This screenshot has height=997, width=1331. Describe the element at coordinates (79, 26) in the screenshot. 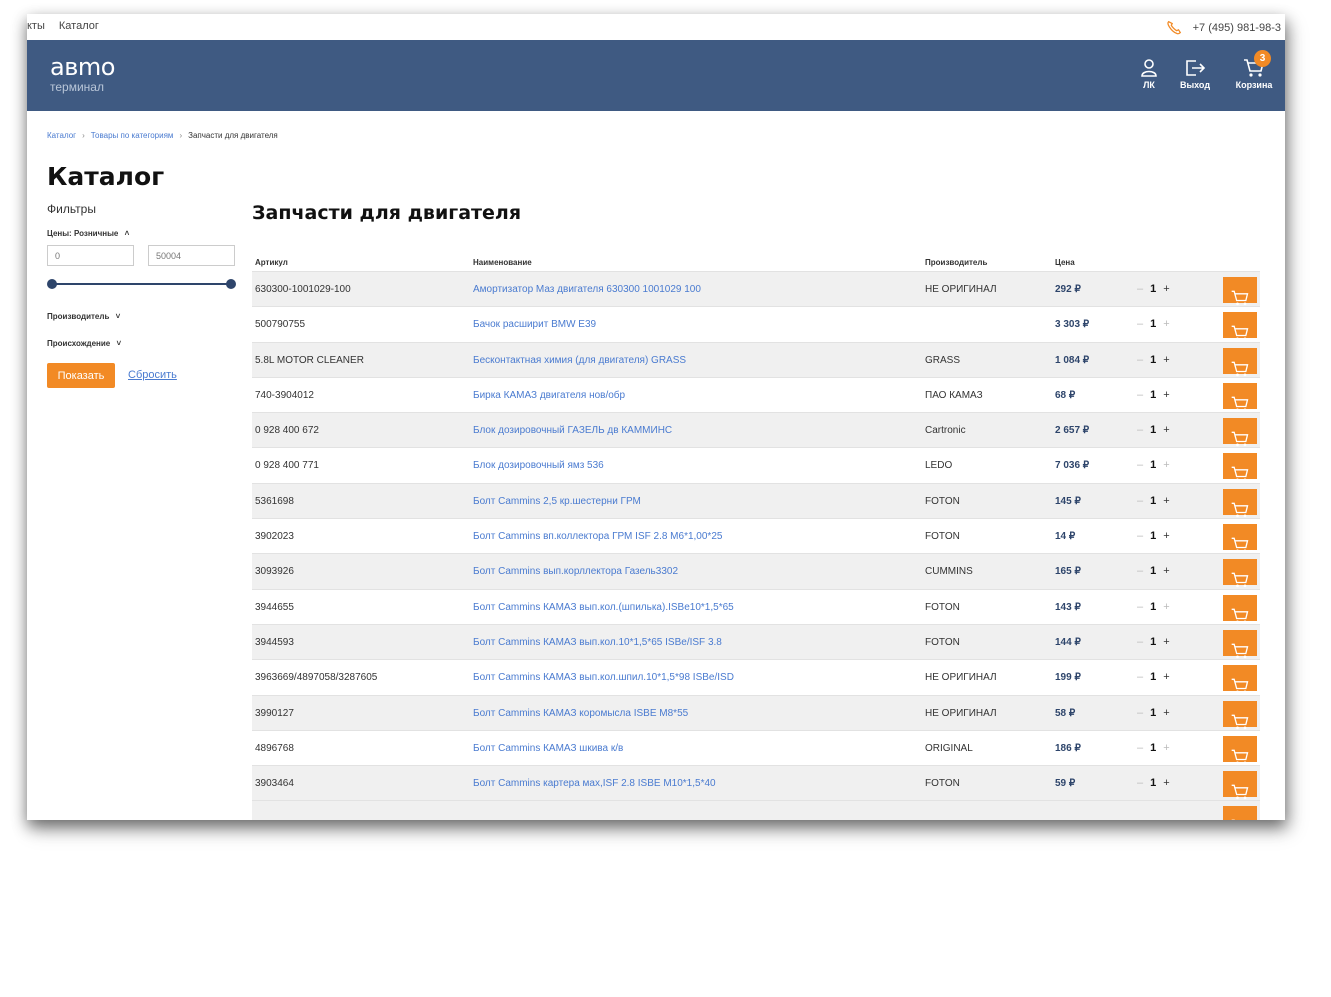

I see `top-nav-catalog: Каталог` at that location.